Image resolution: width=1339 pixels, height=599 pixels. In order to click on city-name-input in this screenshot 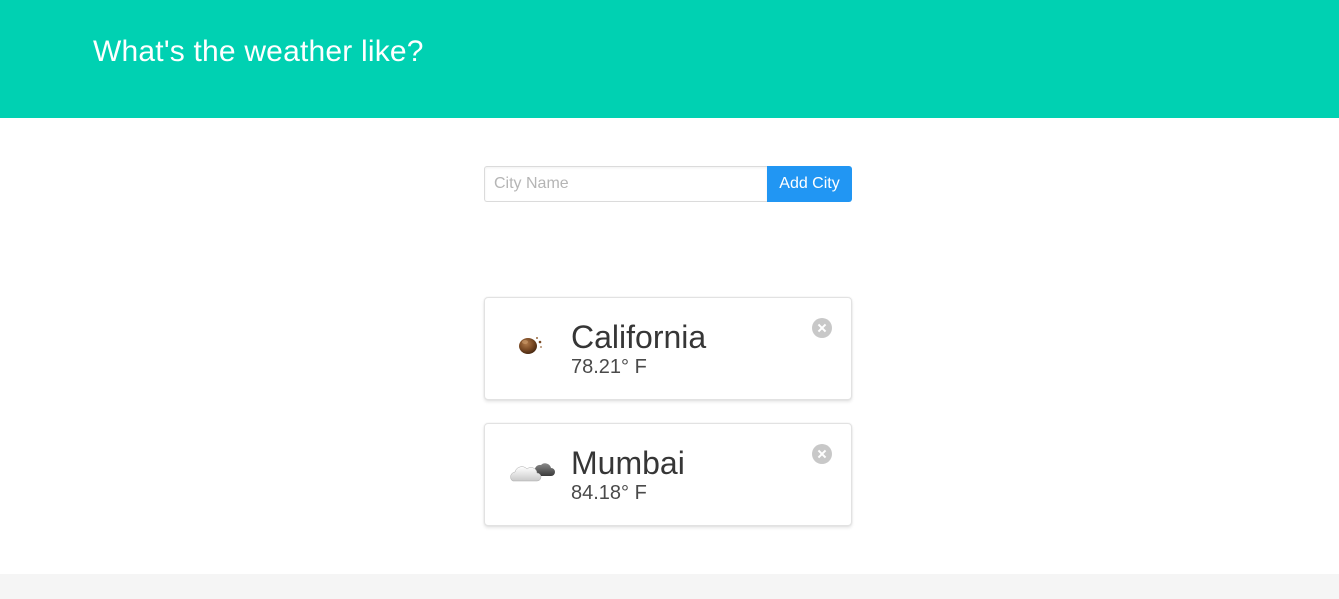, I will do `click(625, 184)`.